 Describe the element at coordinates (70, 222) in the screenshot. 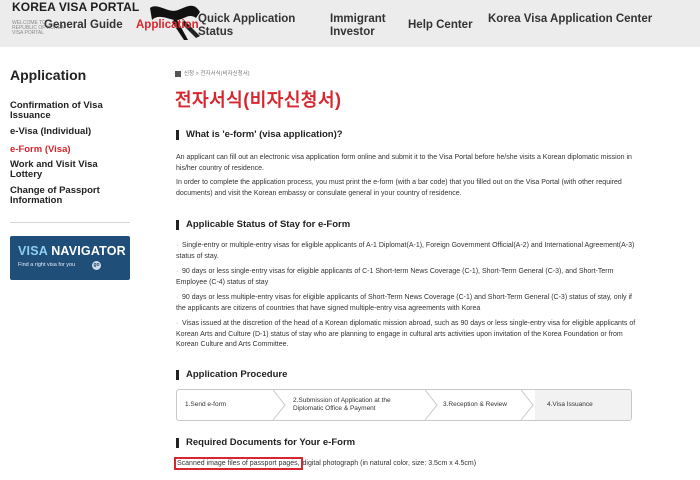

I see `sidebar-divider` at that location.